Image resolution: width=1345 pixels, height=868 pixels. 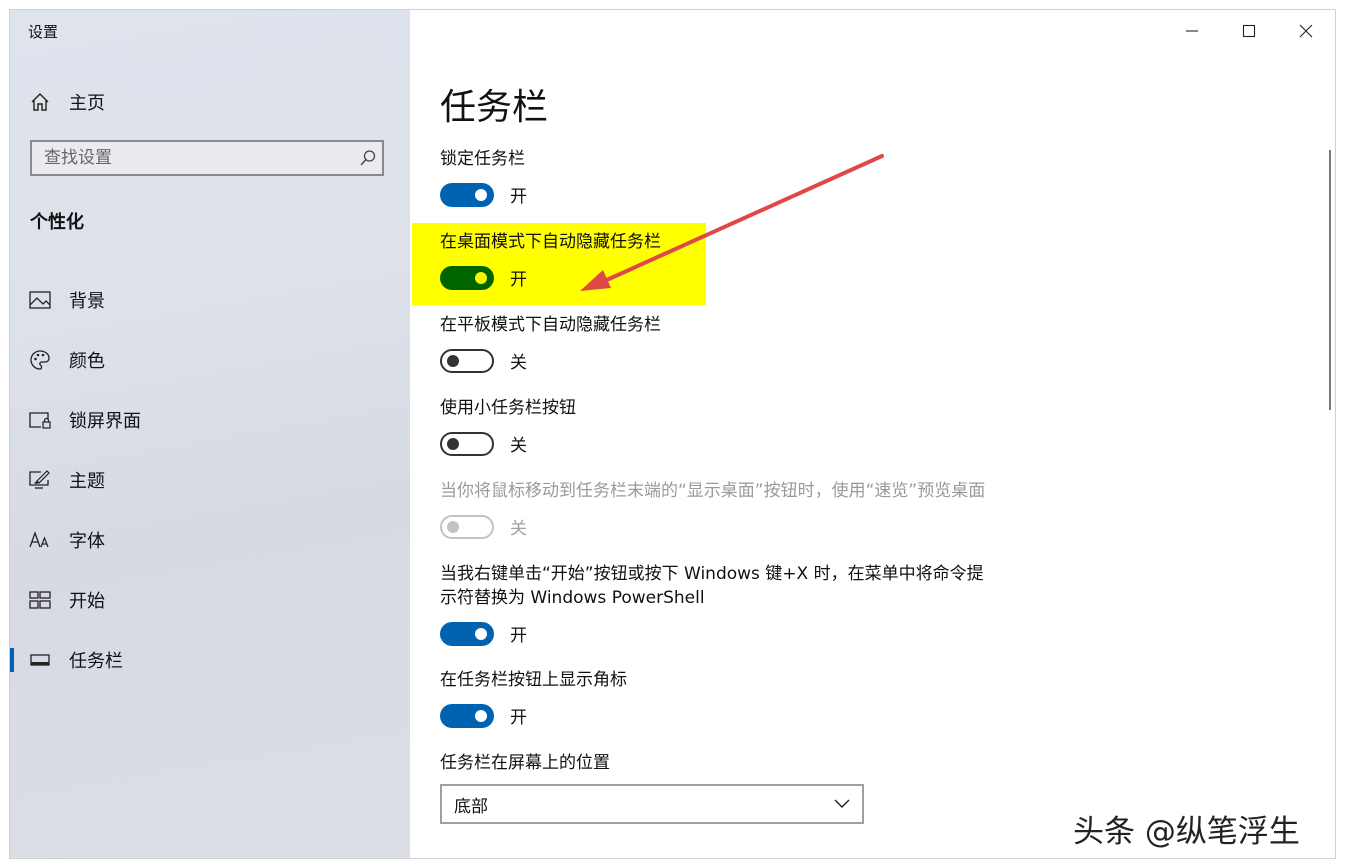 I want to click on sidebar-nav: 背景 颜色 锁屏界面 主题 字体 开始 任务栏, so click(x=210, y=480).